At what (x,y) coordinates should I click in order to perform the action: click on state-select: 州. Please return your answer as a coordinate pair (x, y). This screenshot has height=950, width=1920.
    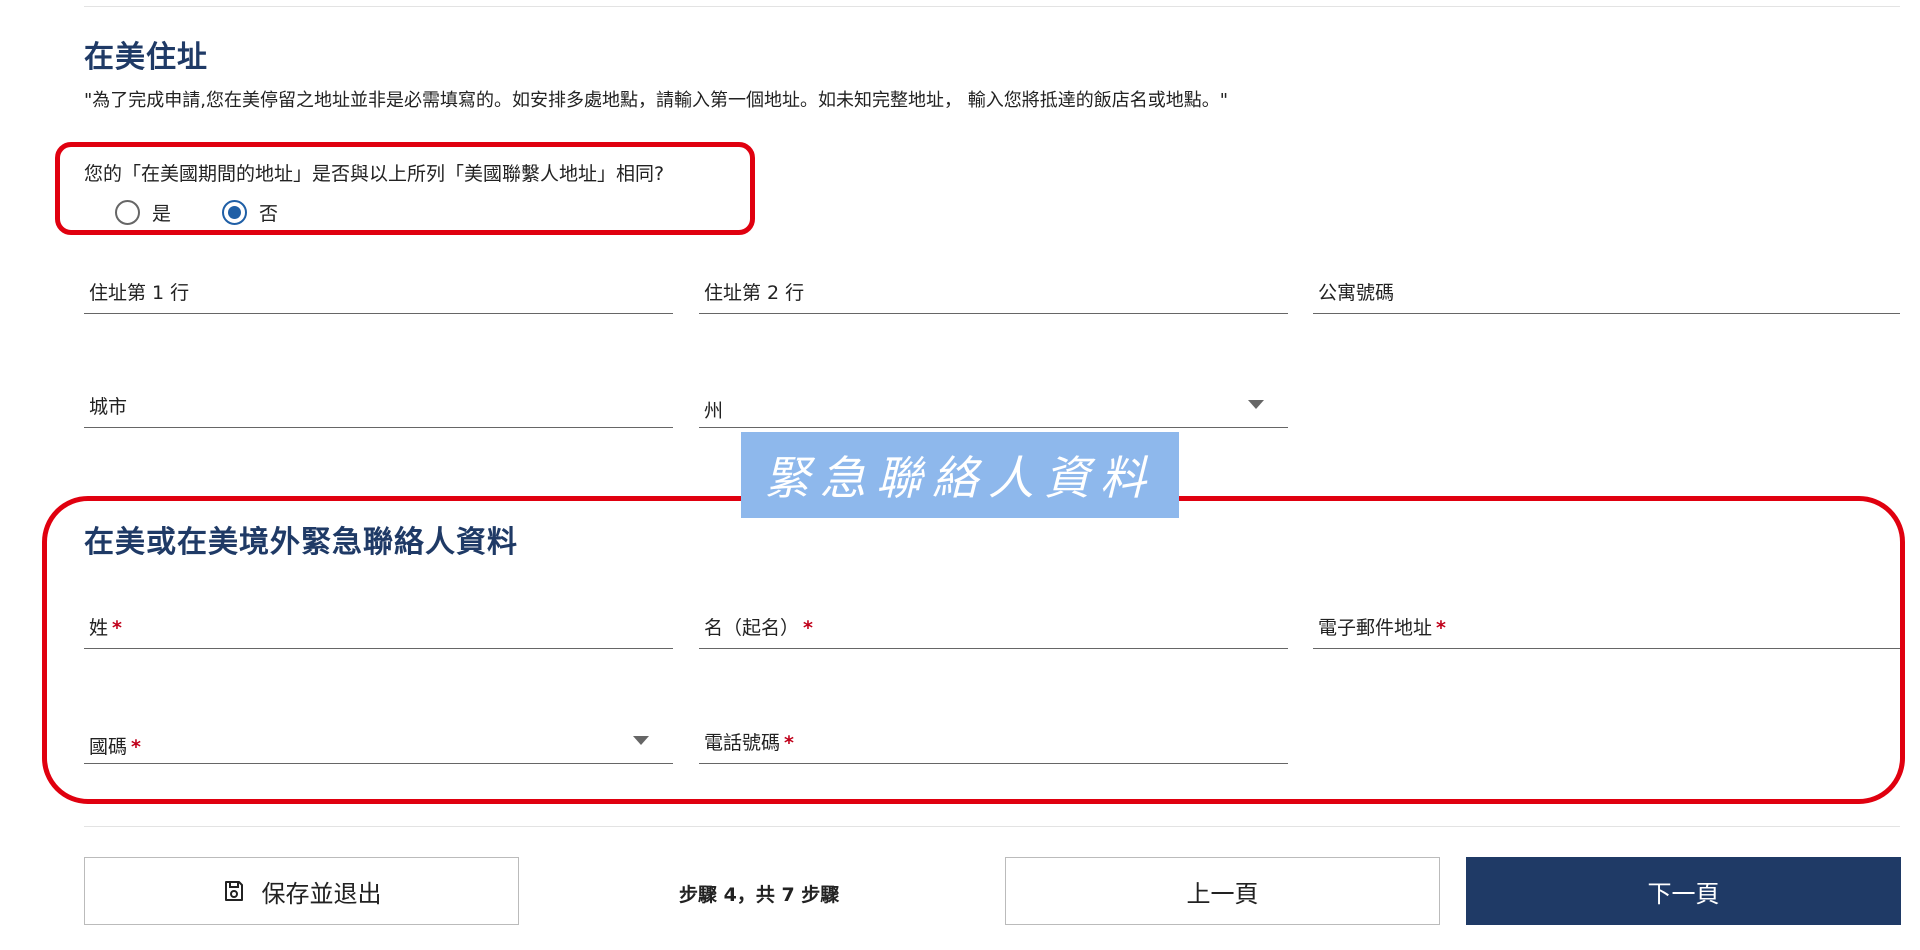
    Looking at the image, I should click on (993, 404).